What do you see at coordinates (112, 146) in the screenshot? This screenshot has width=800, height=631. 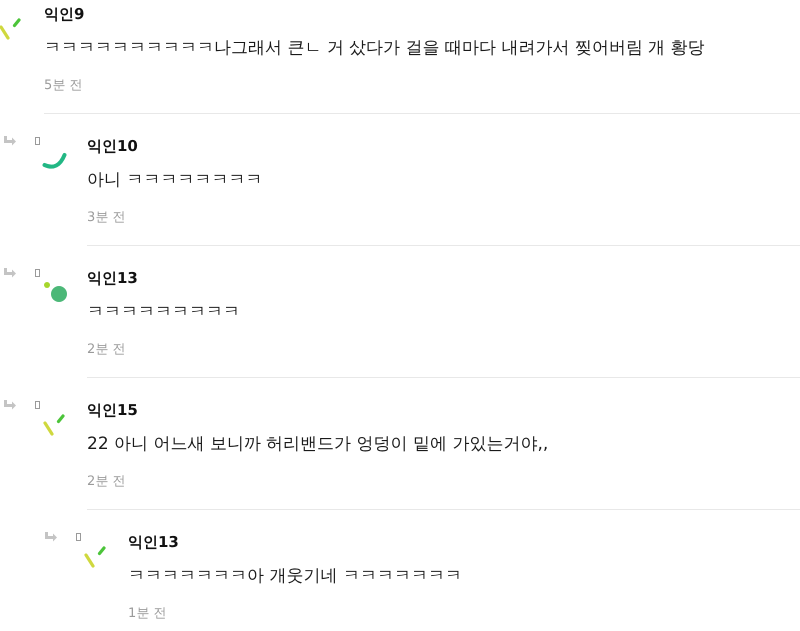 I see `author-name: 익인10` at bounding box center [112, 146].